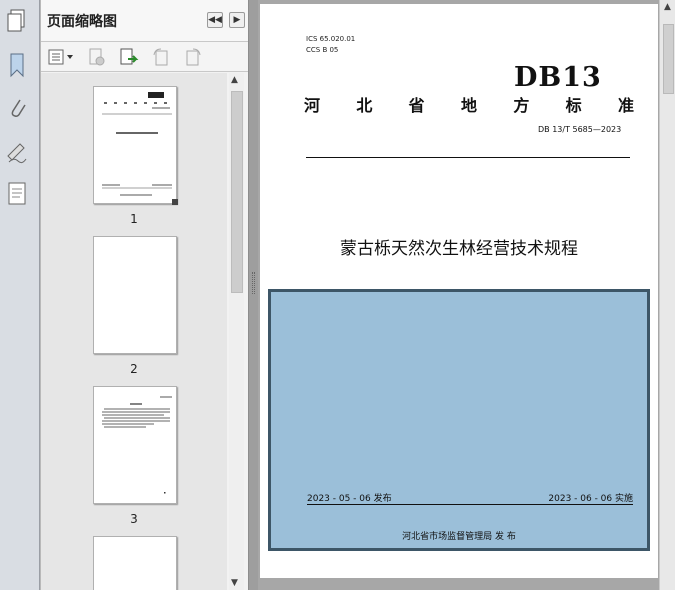 This screenshot has width=675, height=590. I want to click on standard-category: 河 北 省 地 方 标 准, so click(469, 104).